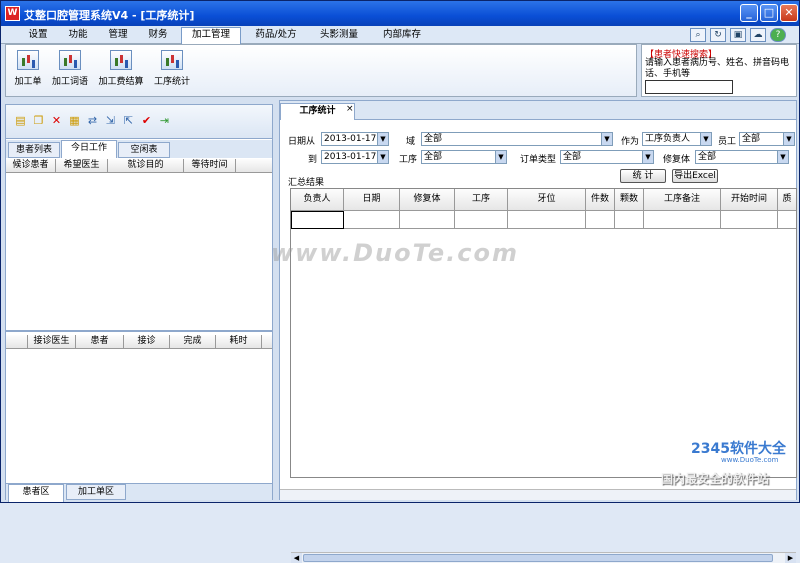  Describe the element at coordinates (778, 35) in the screenshot. I see `help-icon: ?` at that location.